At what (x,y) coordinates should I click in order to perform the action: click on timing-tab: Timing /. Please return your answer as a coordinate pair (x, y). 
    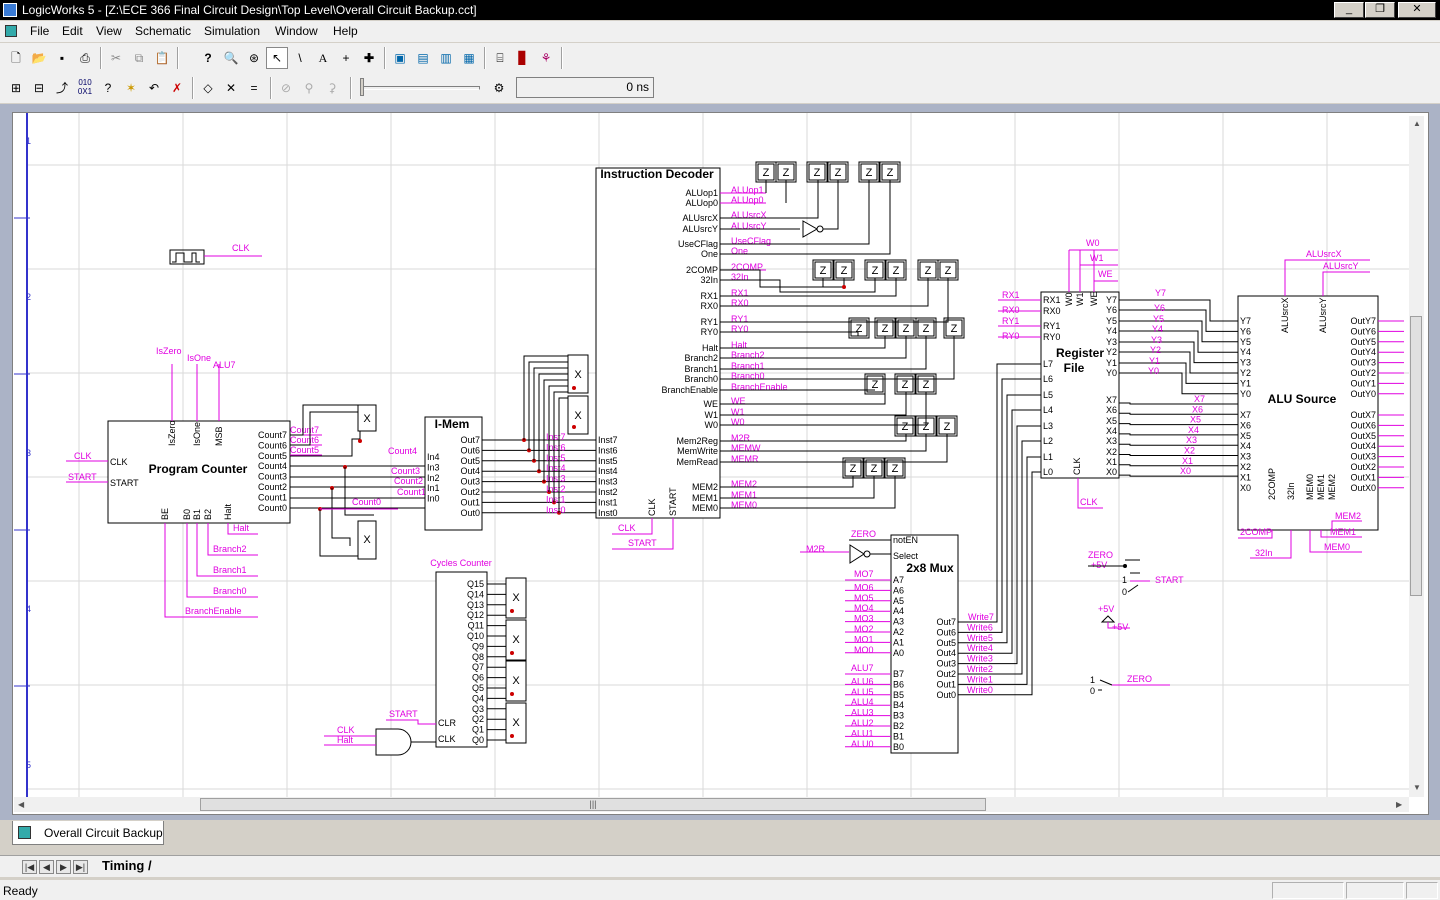
    Looking at the image, I should click on (127, 865).